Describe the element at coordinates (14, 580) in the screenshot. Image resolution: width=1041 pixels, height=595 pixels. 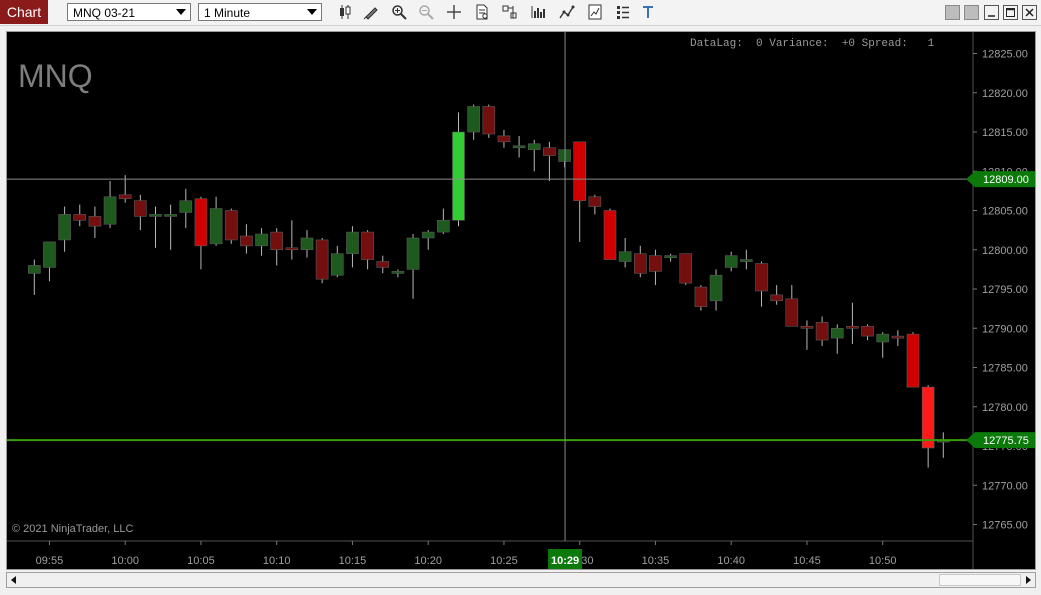
I see `scroll-left-icon` at that location.